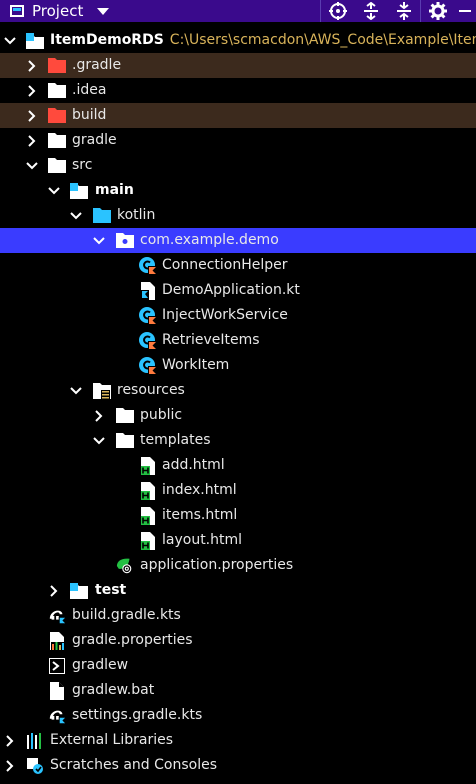 This screenshot has height=784, width=476. I want to click on folder-label: test, so click(111, 590).